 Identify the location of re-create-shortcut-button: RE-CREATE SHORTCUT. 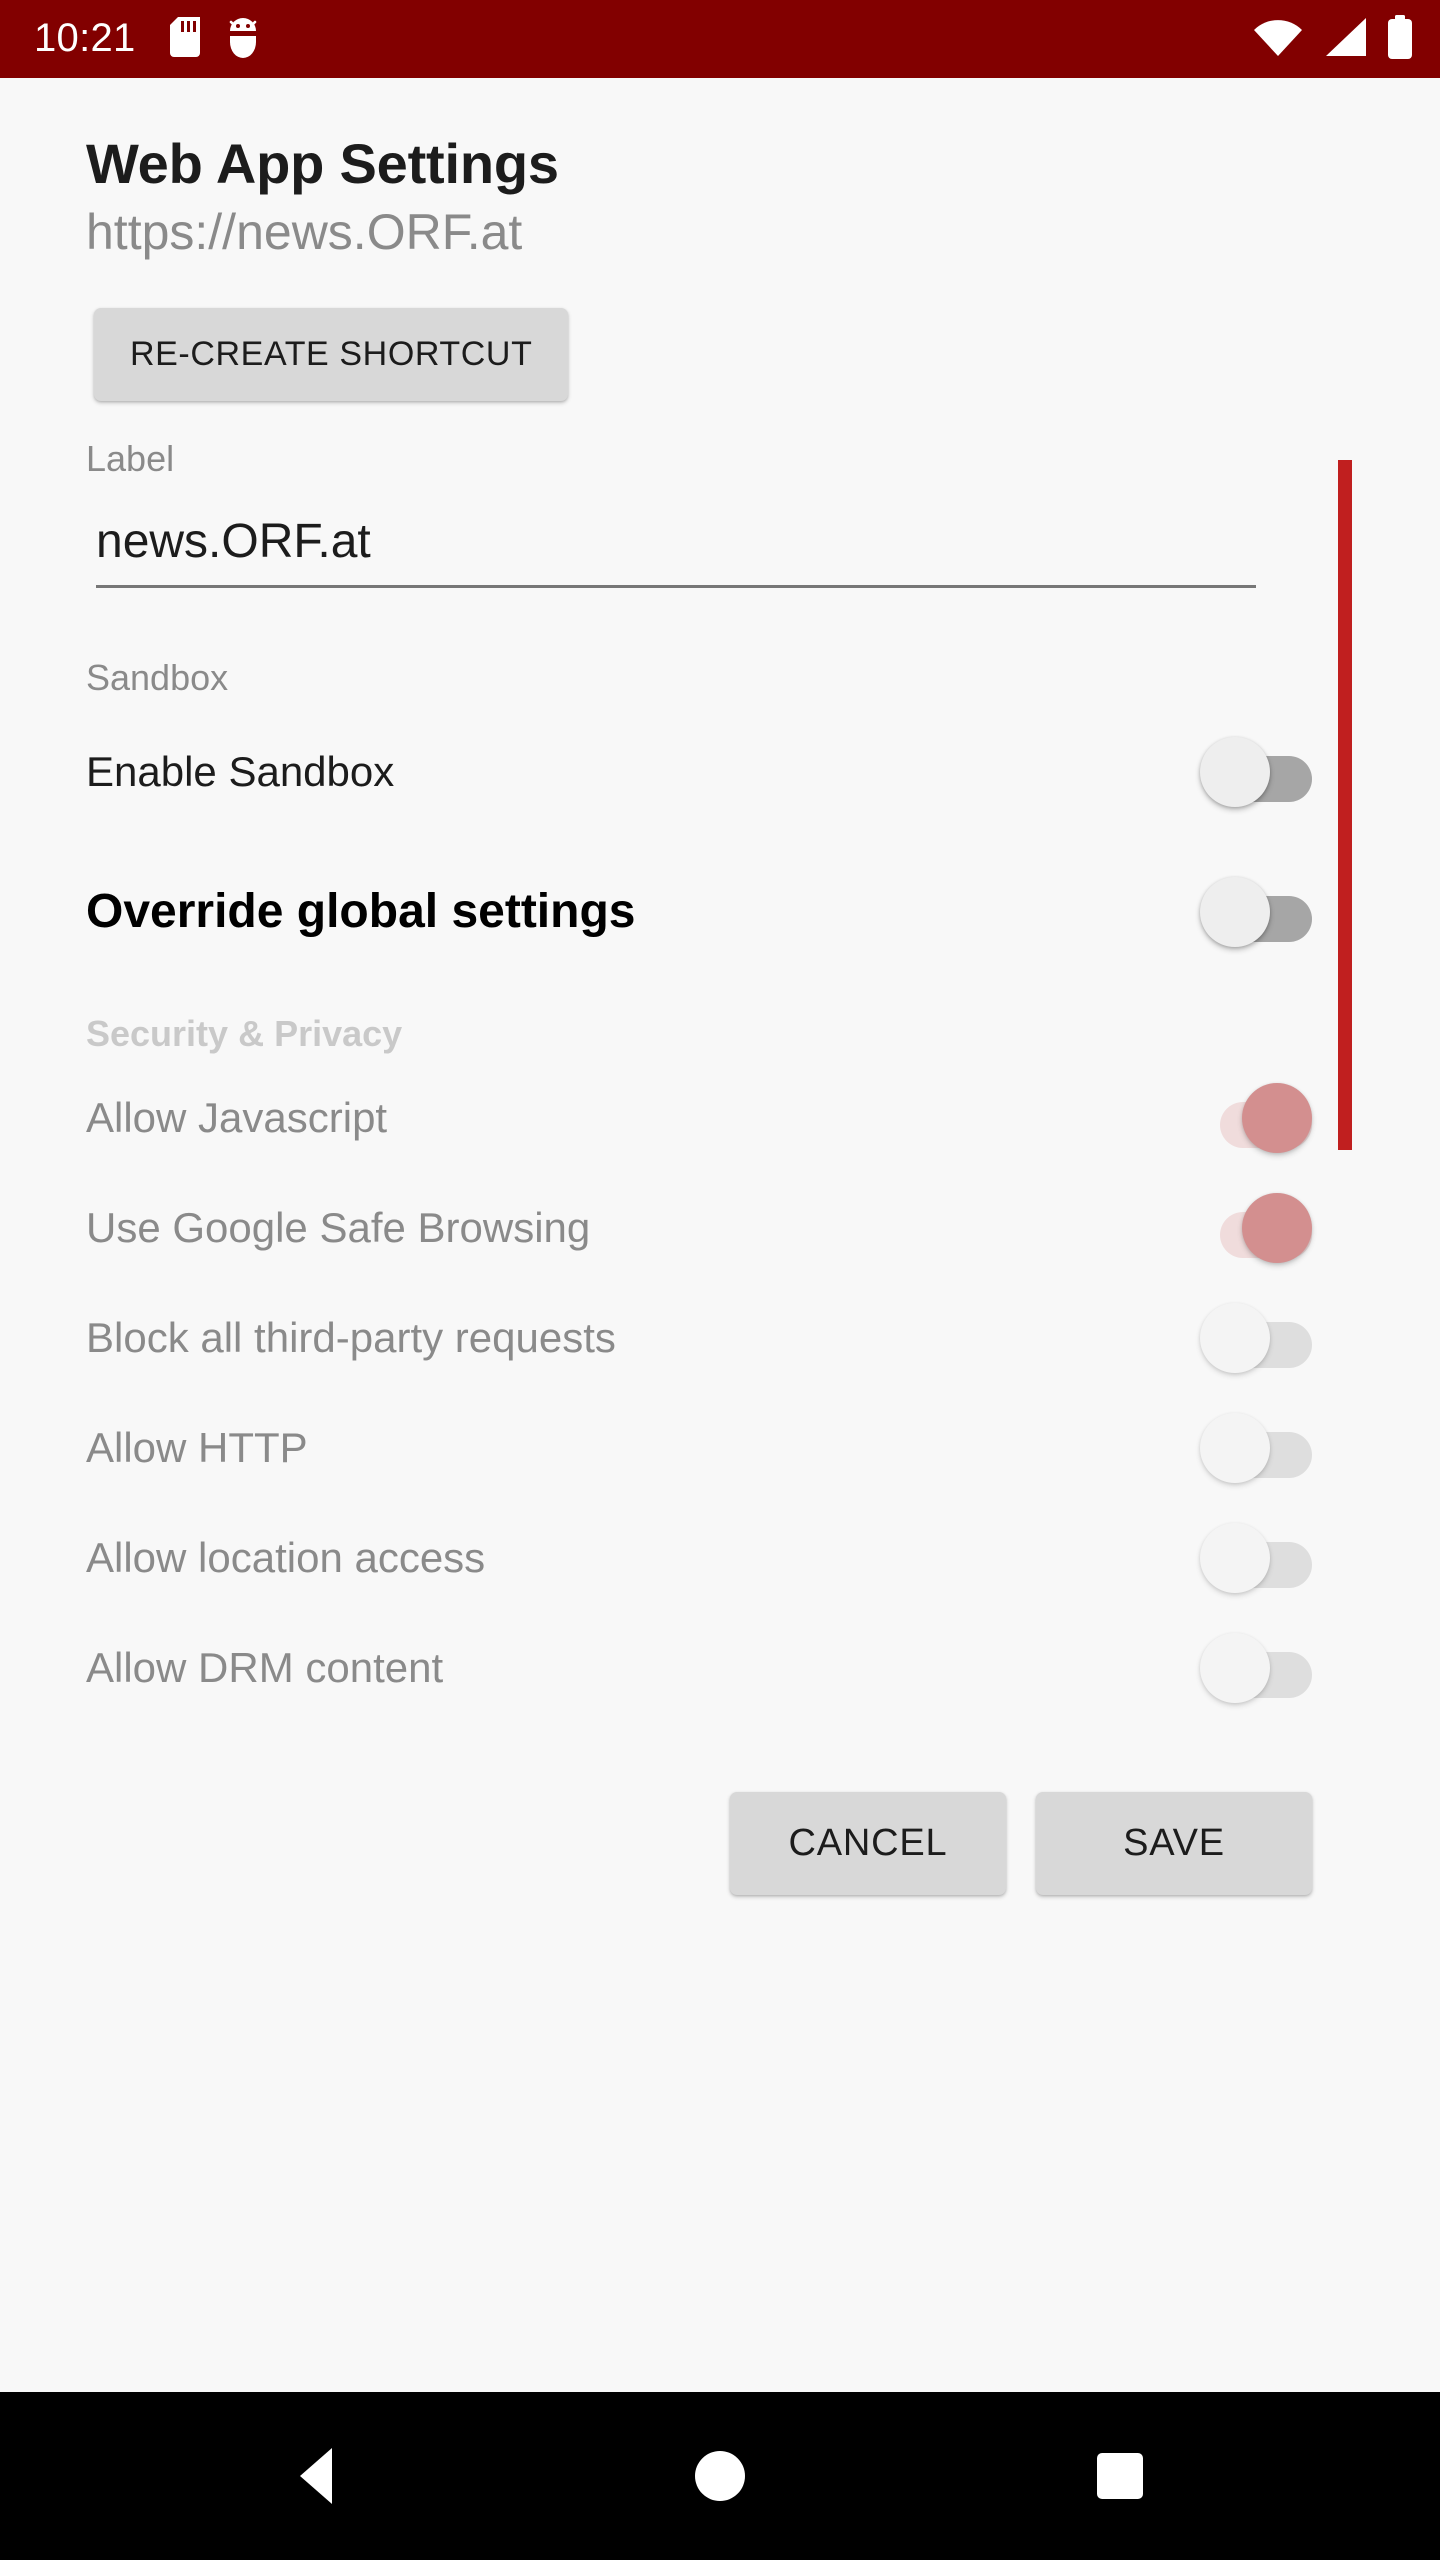
(331, 354).